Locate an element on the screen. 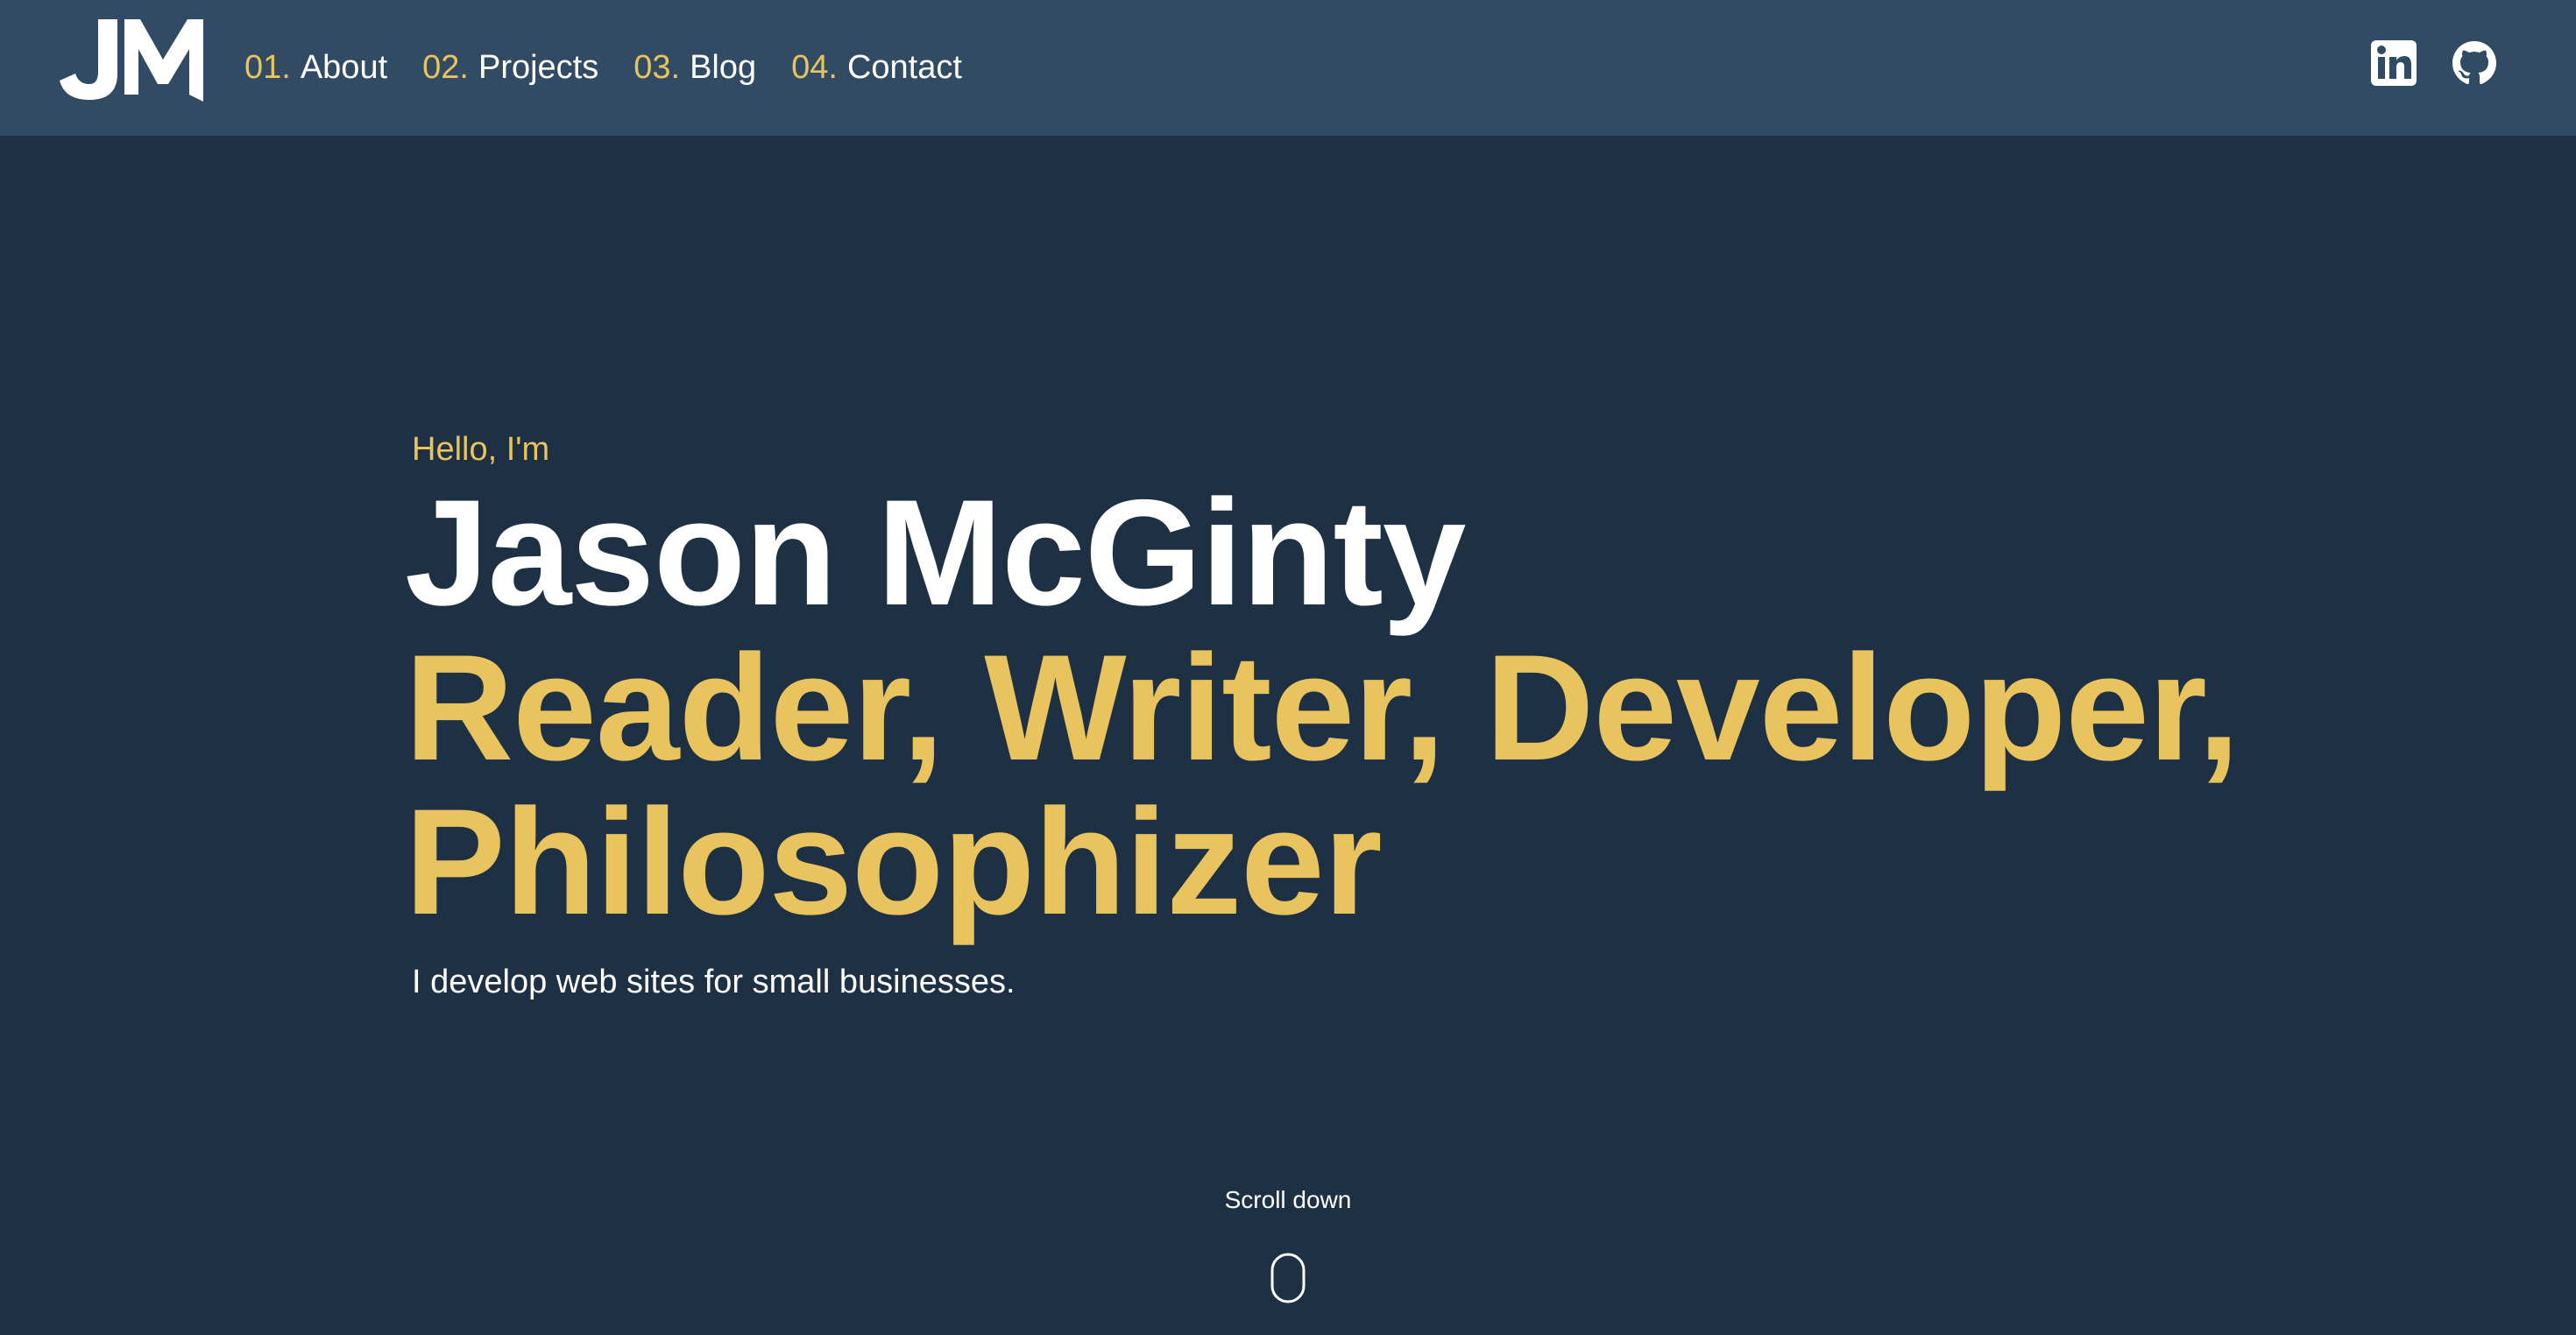 This screenshot has width=2576, height=1335. nav-item-number: 03. is located at coordinates (657, 67).